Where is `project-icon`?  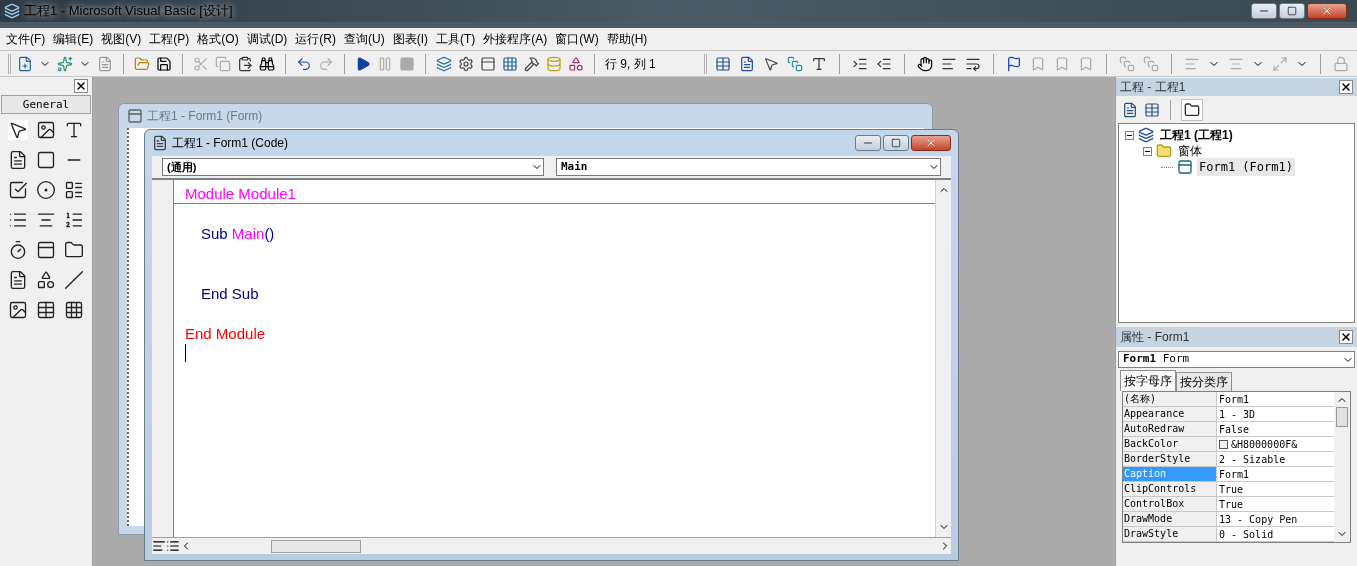
project-icon is located at coordinates (1146, 135).